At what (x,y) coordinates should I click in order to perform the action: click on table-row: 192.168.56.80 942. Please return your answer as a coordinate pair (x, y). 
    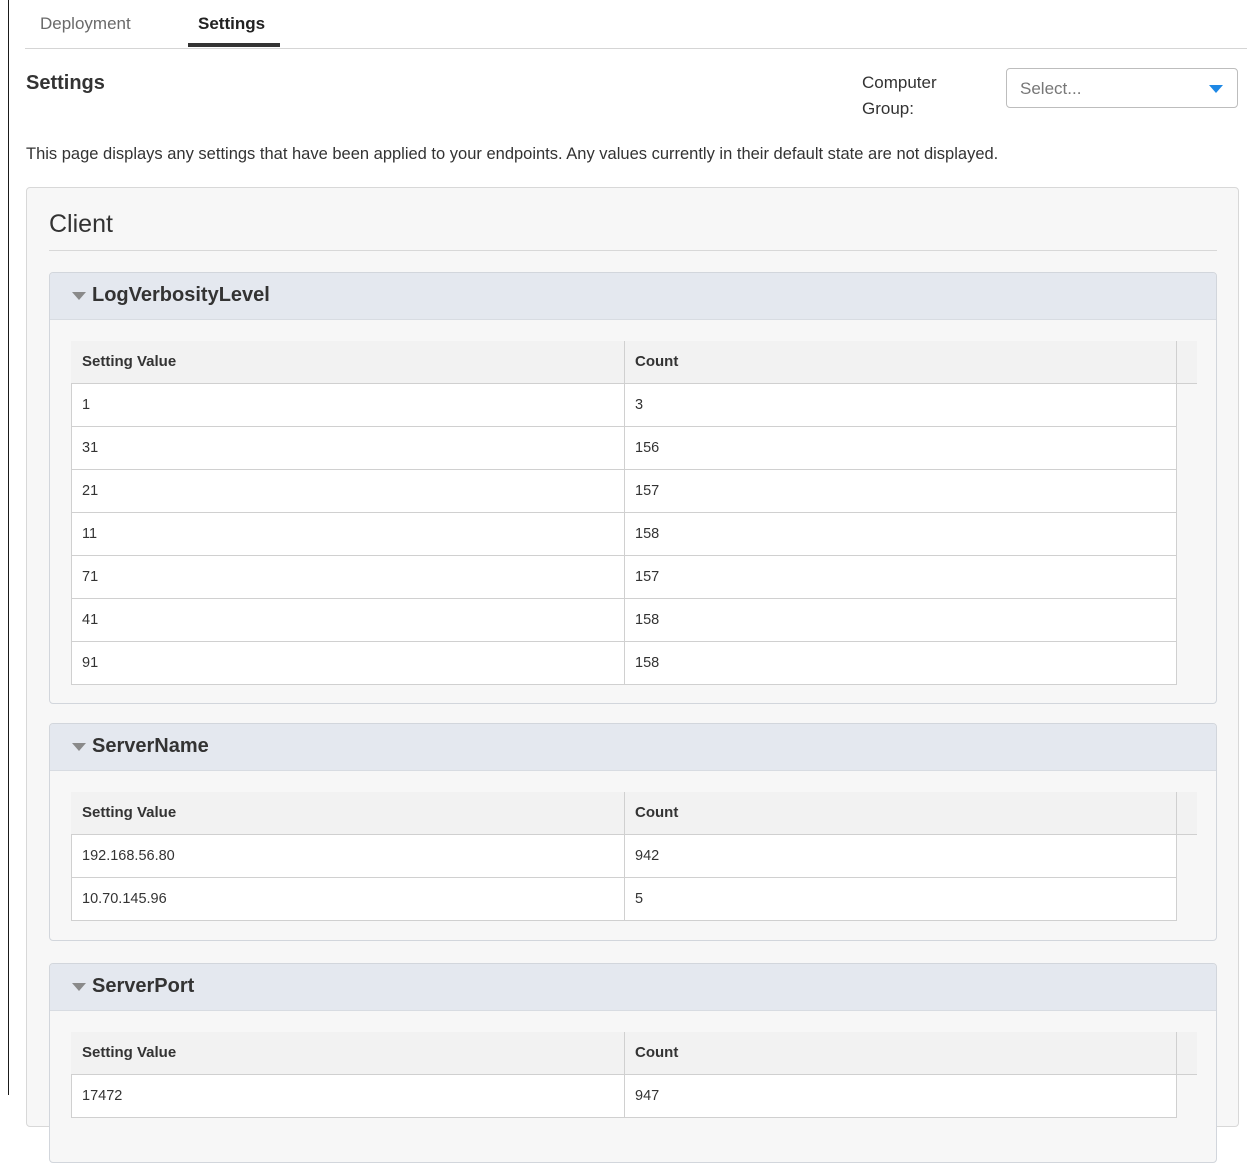
    Looking at the image, I should click on (624, 856).